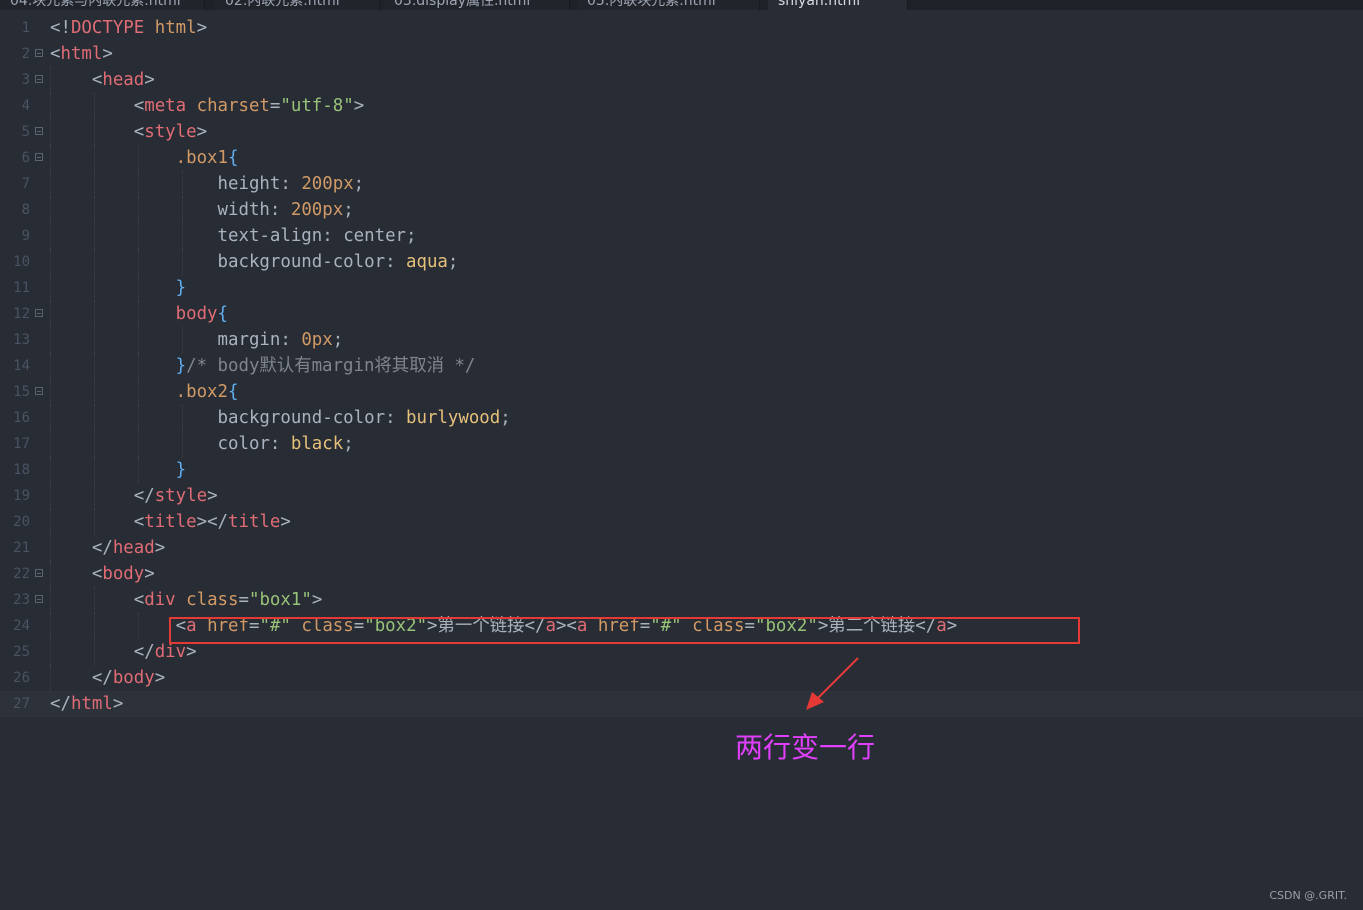 This screenshot has height=910, width=1363. I want to click on line-number: 27, so click(21, 704).